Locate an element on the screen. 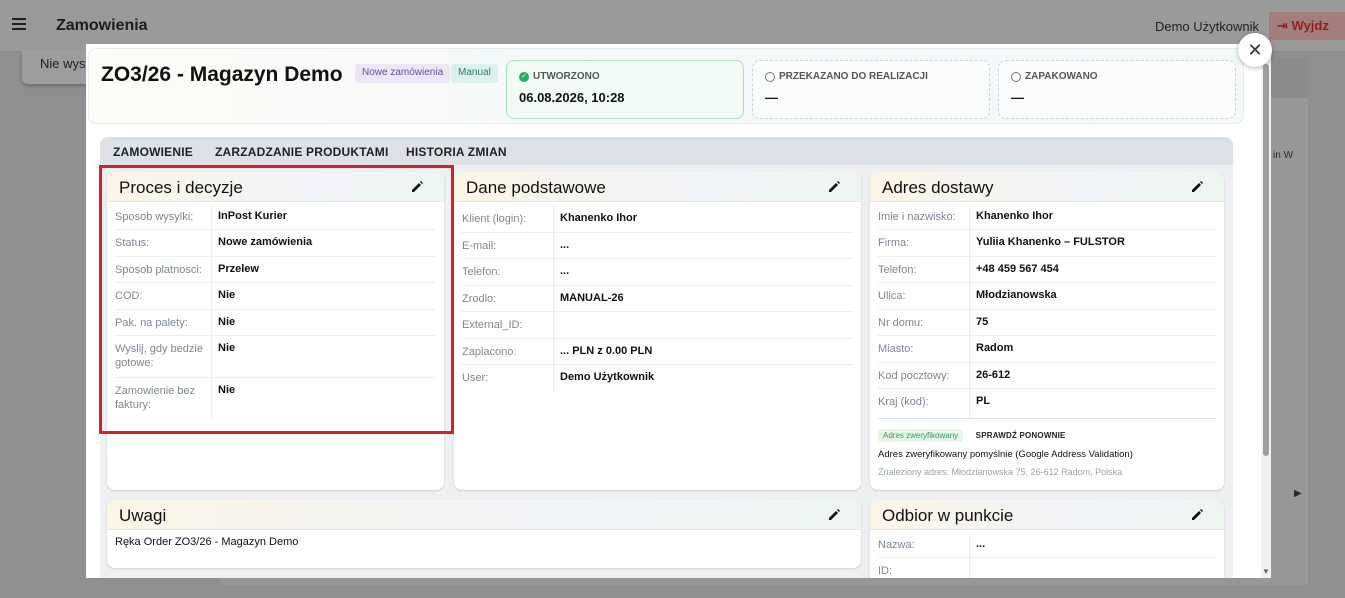 The image size is (1345, 598). modal-scrollbar: ▲ ▼ is located at coordinates (1266, 315).